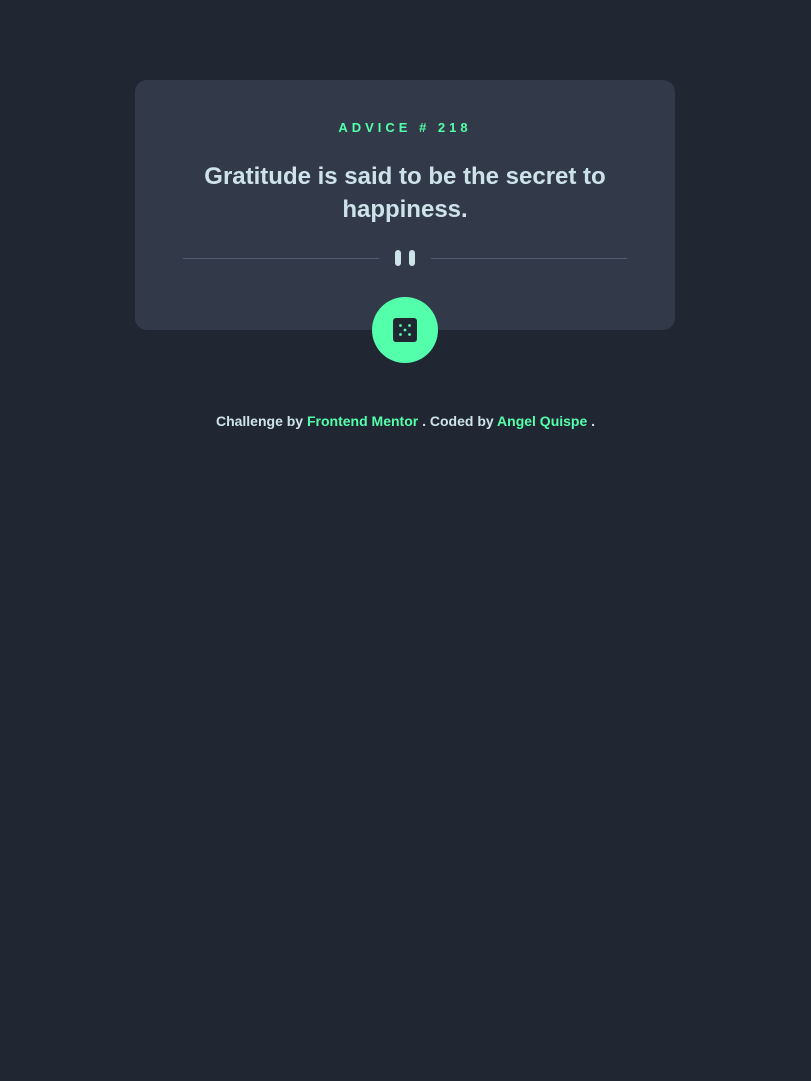 The height and width of the screenshot is (1081, 811). I want to click on pause-icon, so click(405, 258).